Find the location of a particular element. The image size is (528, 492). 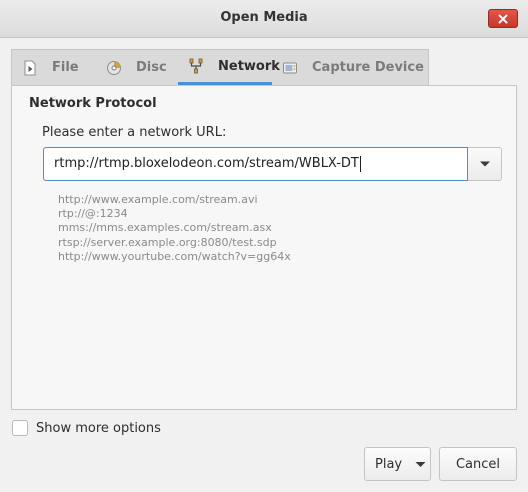

tab-bar: File Disc Network Capture Device is located at coordinates (220, 67).